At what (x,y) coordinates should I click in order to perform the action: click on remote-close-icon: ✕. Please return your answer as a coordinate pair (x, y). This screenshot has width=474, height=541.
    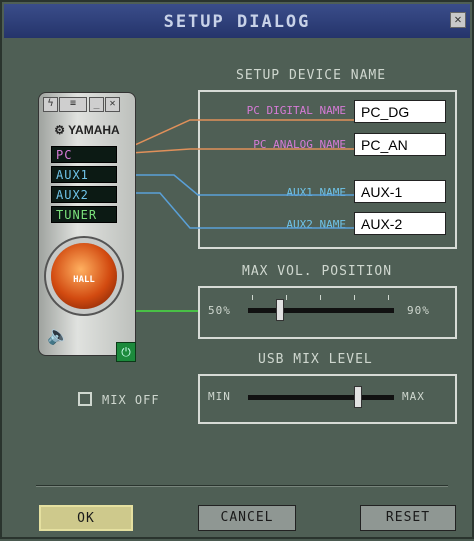
    Looking at the image, I should click on (112, 104).